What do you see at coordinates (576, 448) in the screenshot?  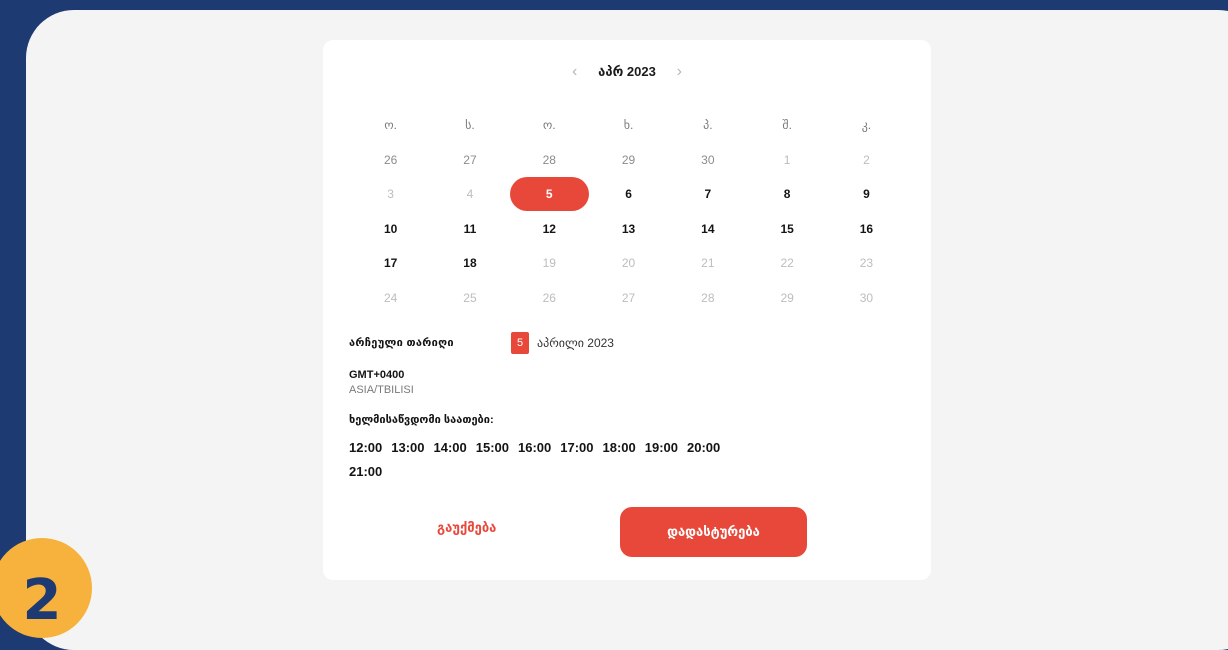 I see `time-slot: 17:00` at bounding box center [576, 448].